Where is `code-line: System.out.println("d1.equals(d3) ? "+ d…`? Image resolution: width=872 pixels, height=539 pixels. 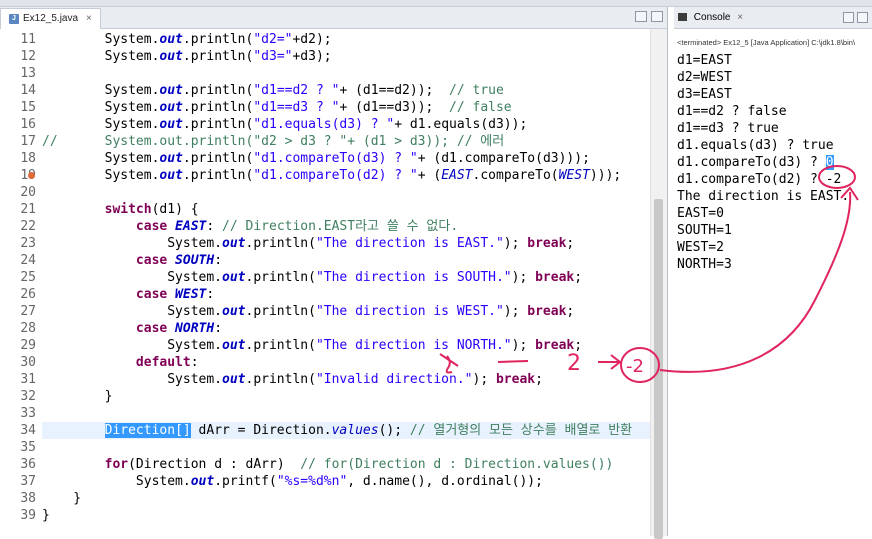 code-line: System.out.println("d1.equals(d3) ? "+ d… is located at coordinates (285, 124).